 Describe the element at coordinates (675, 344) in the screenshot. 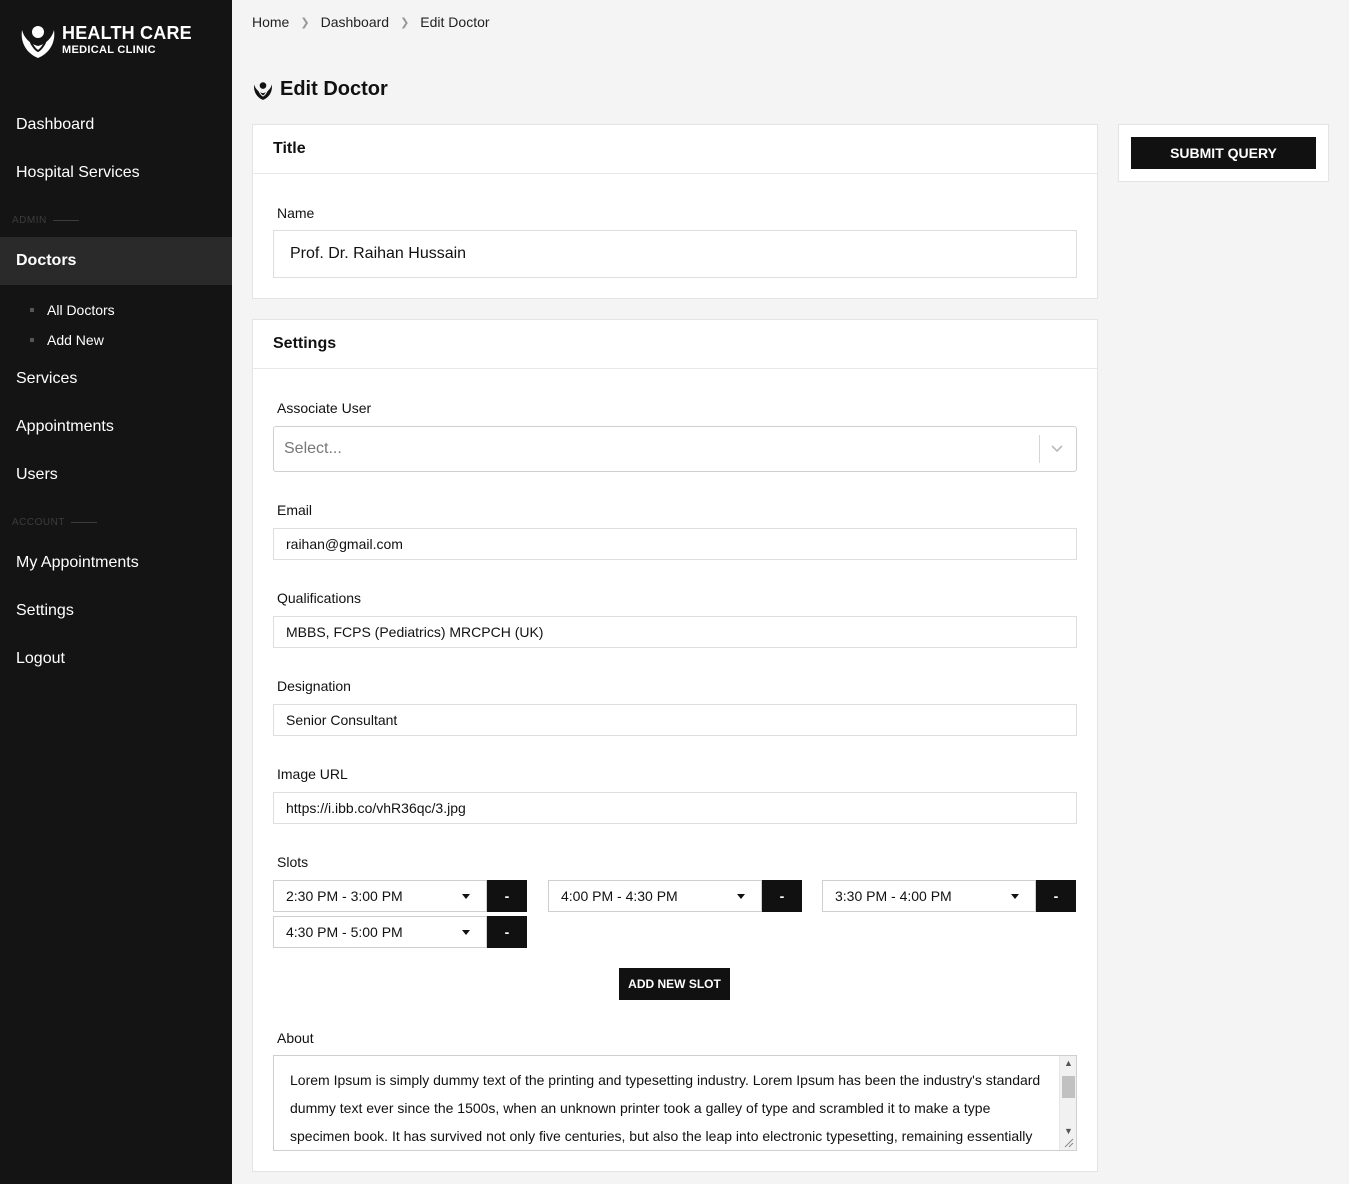

I see `card-header: Settings` at that location.